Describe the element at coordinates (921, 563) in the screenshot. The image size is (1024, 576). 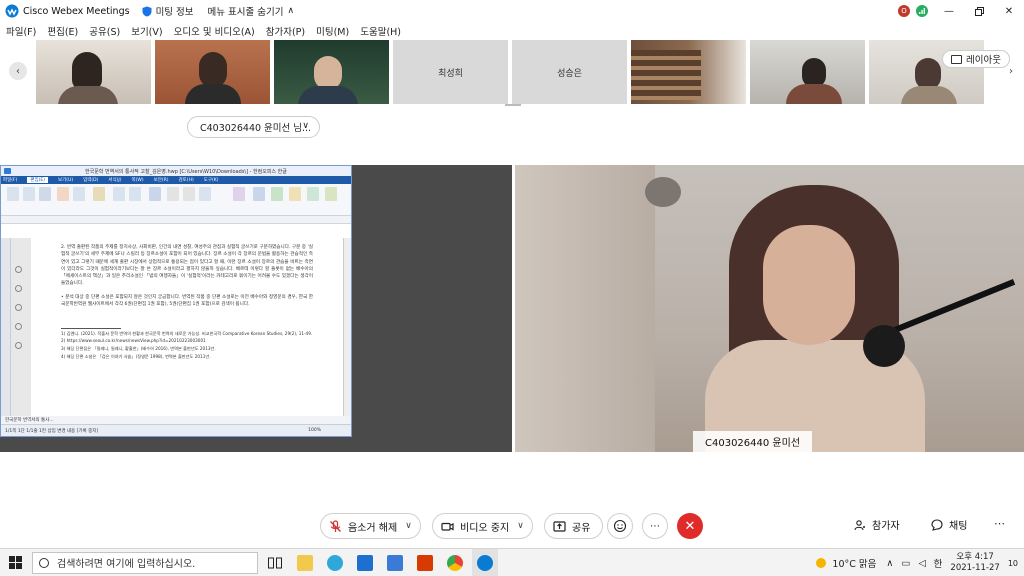
I see `volume-icon: ◁` at that location.